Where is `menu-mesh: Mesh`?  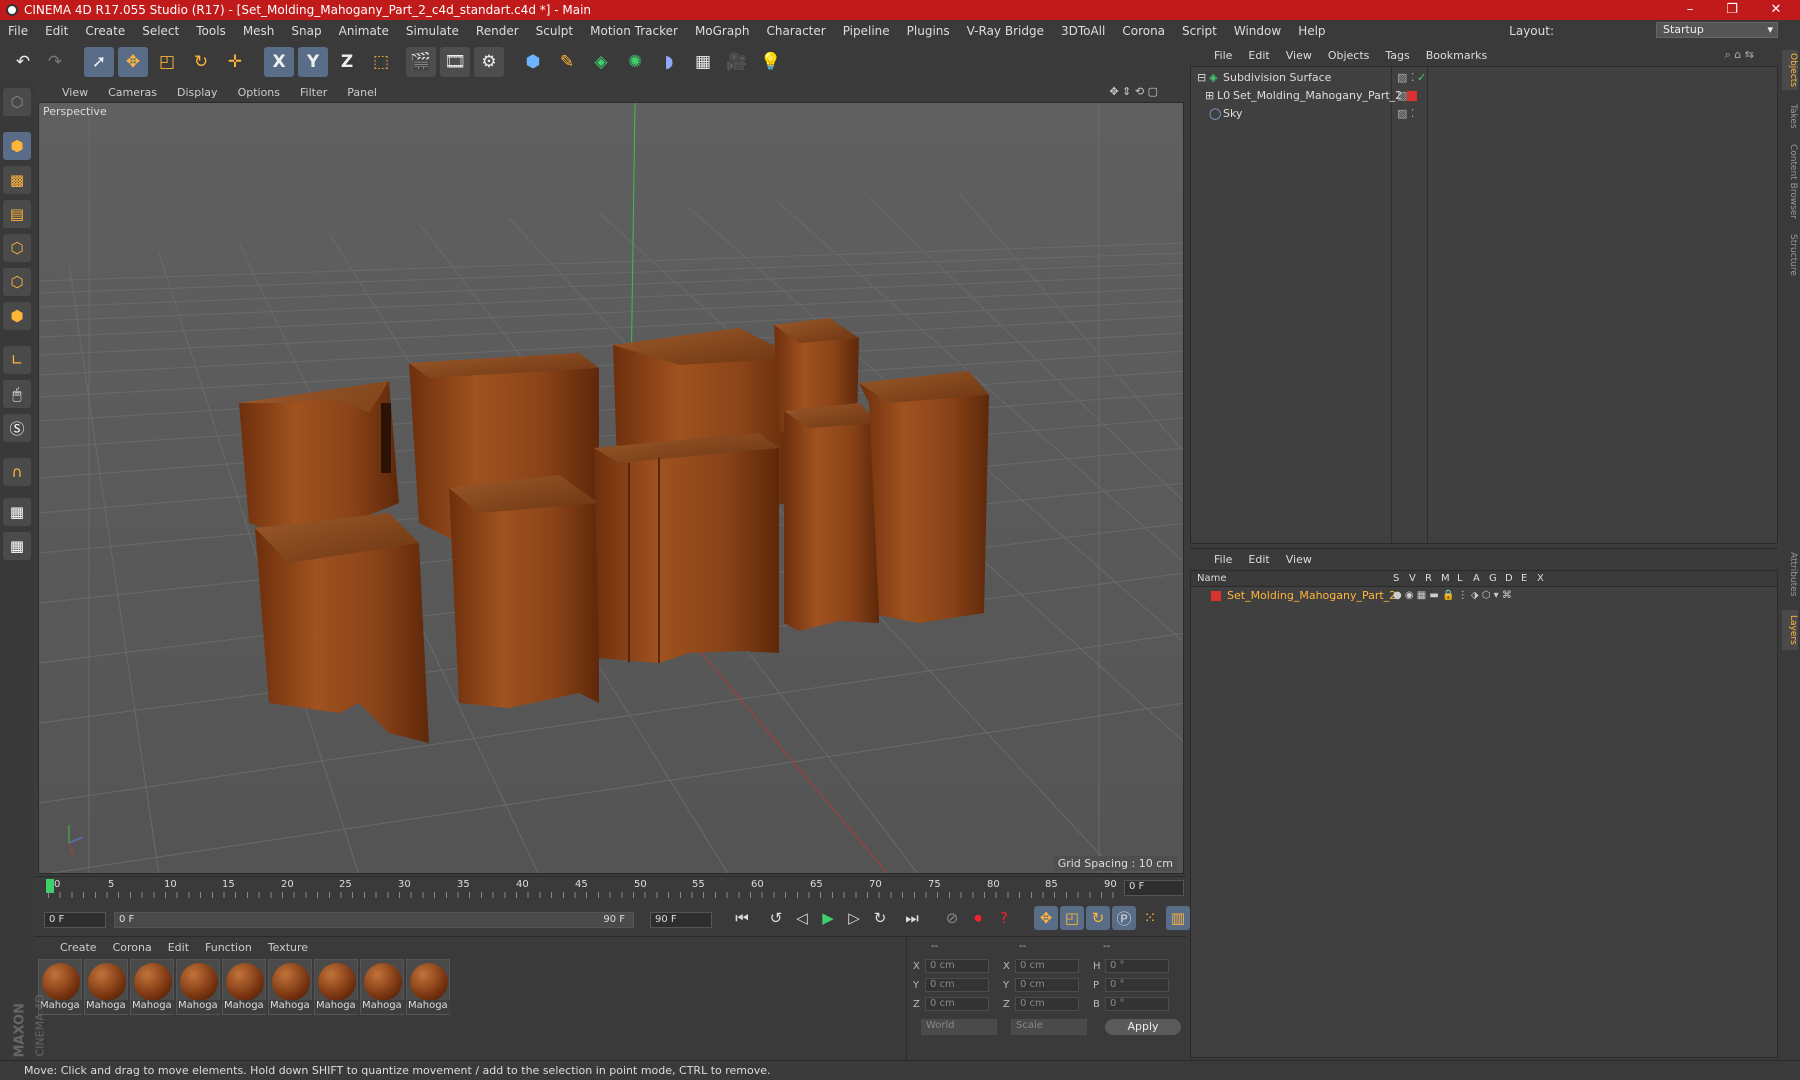
menu-mesh: Mesh is located at coordinates (259, 31).